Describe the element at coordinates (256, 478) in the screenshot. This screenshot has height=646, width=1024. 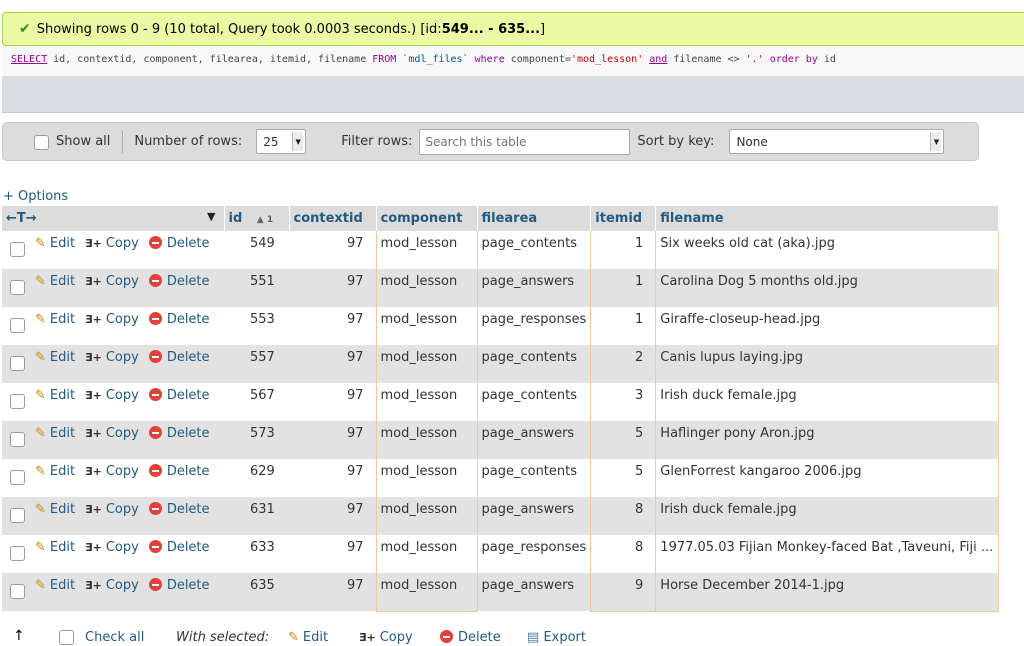
I see `cell-id: 629` at that location.